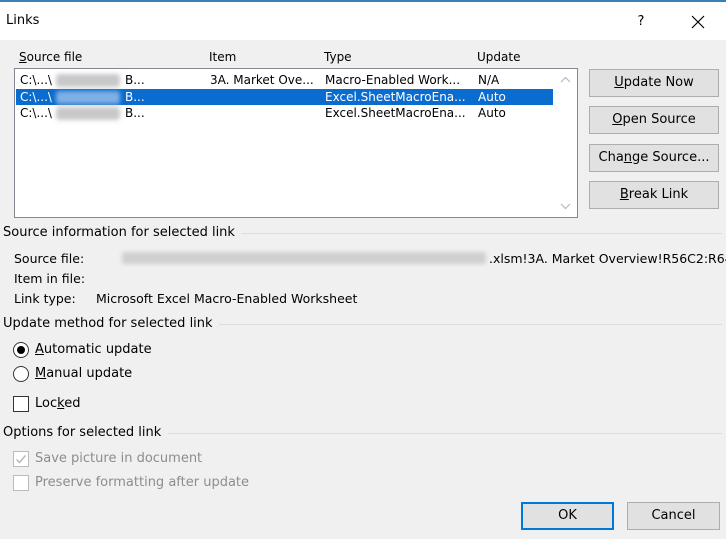 Image resolution: width=726 pixels, height=539 pixels. I want to click on column-header-source-file: Source file, so click(50, 57).